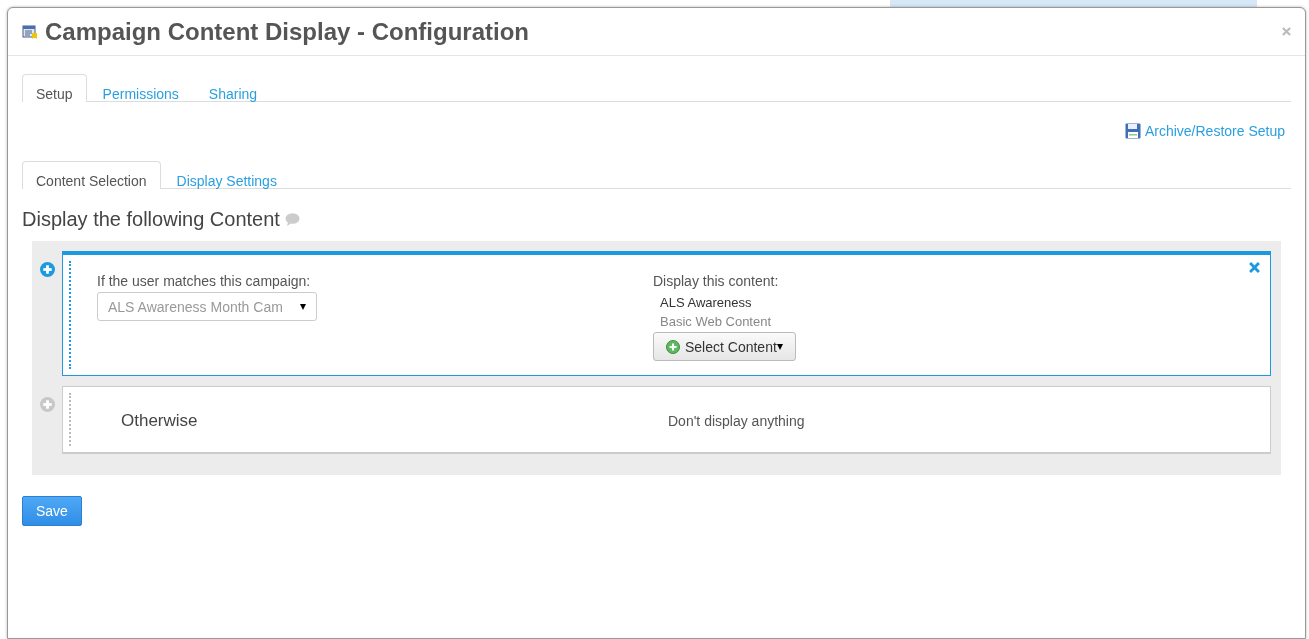 This screenshot has width=1309, height=639. What do you see at coordinates (716, 321) in the screenshot?
I see `content-type: Basic Web Content` at bounding box center [716, 321].